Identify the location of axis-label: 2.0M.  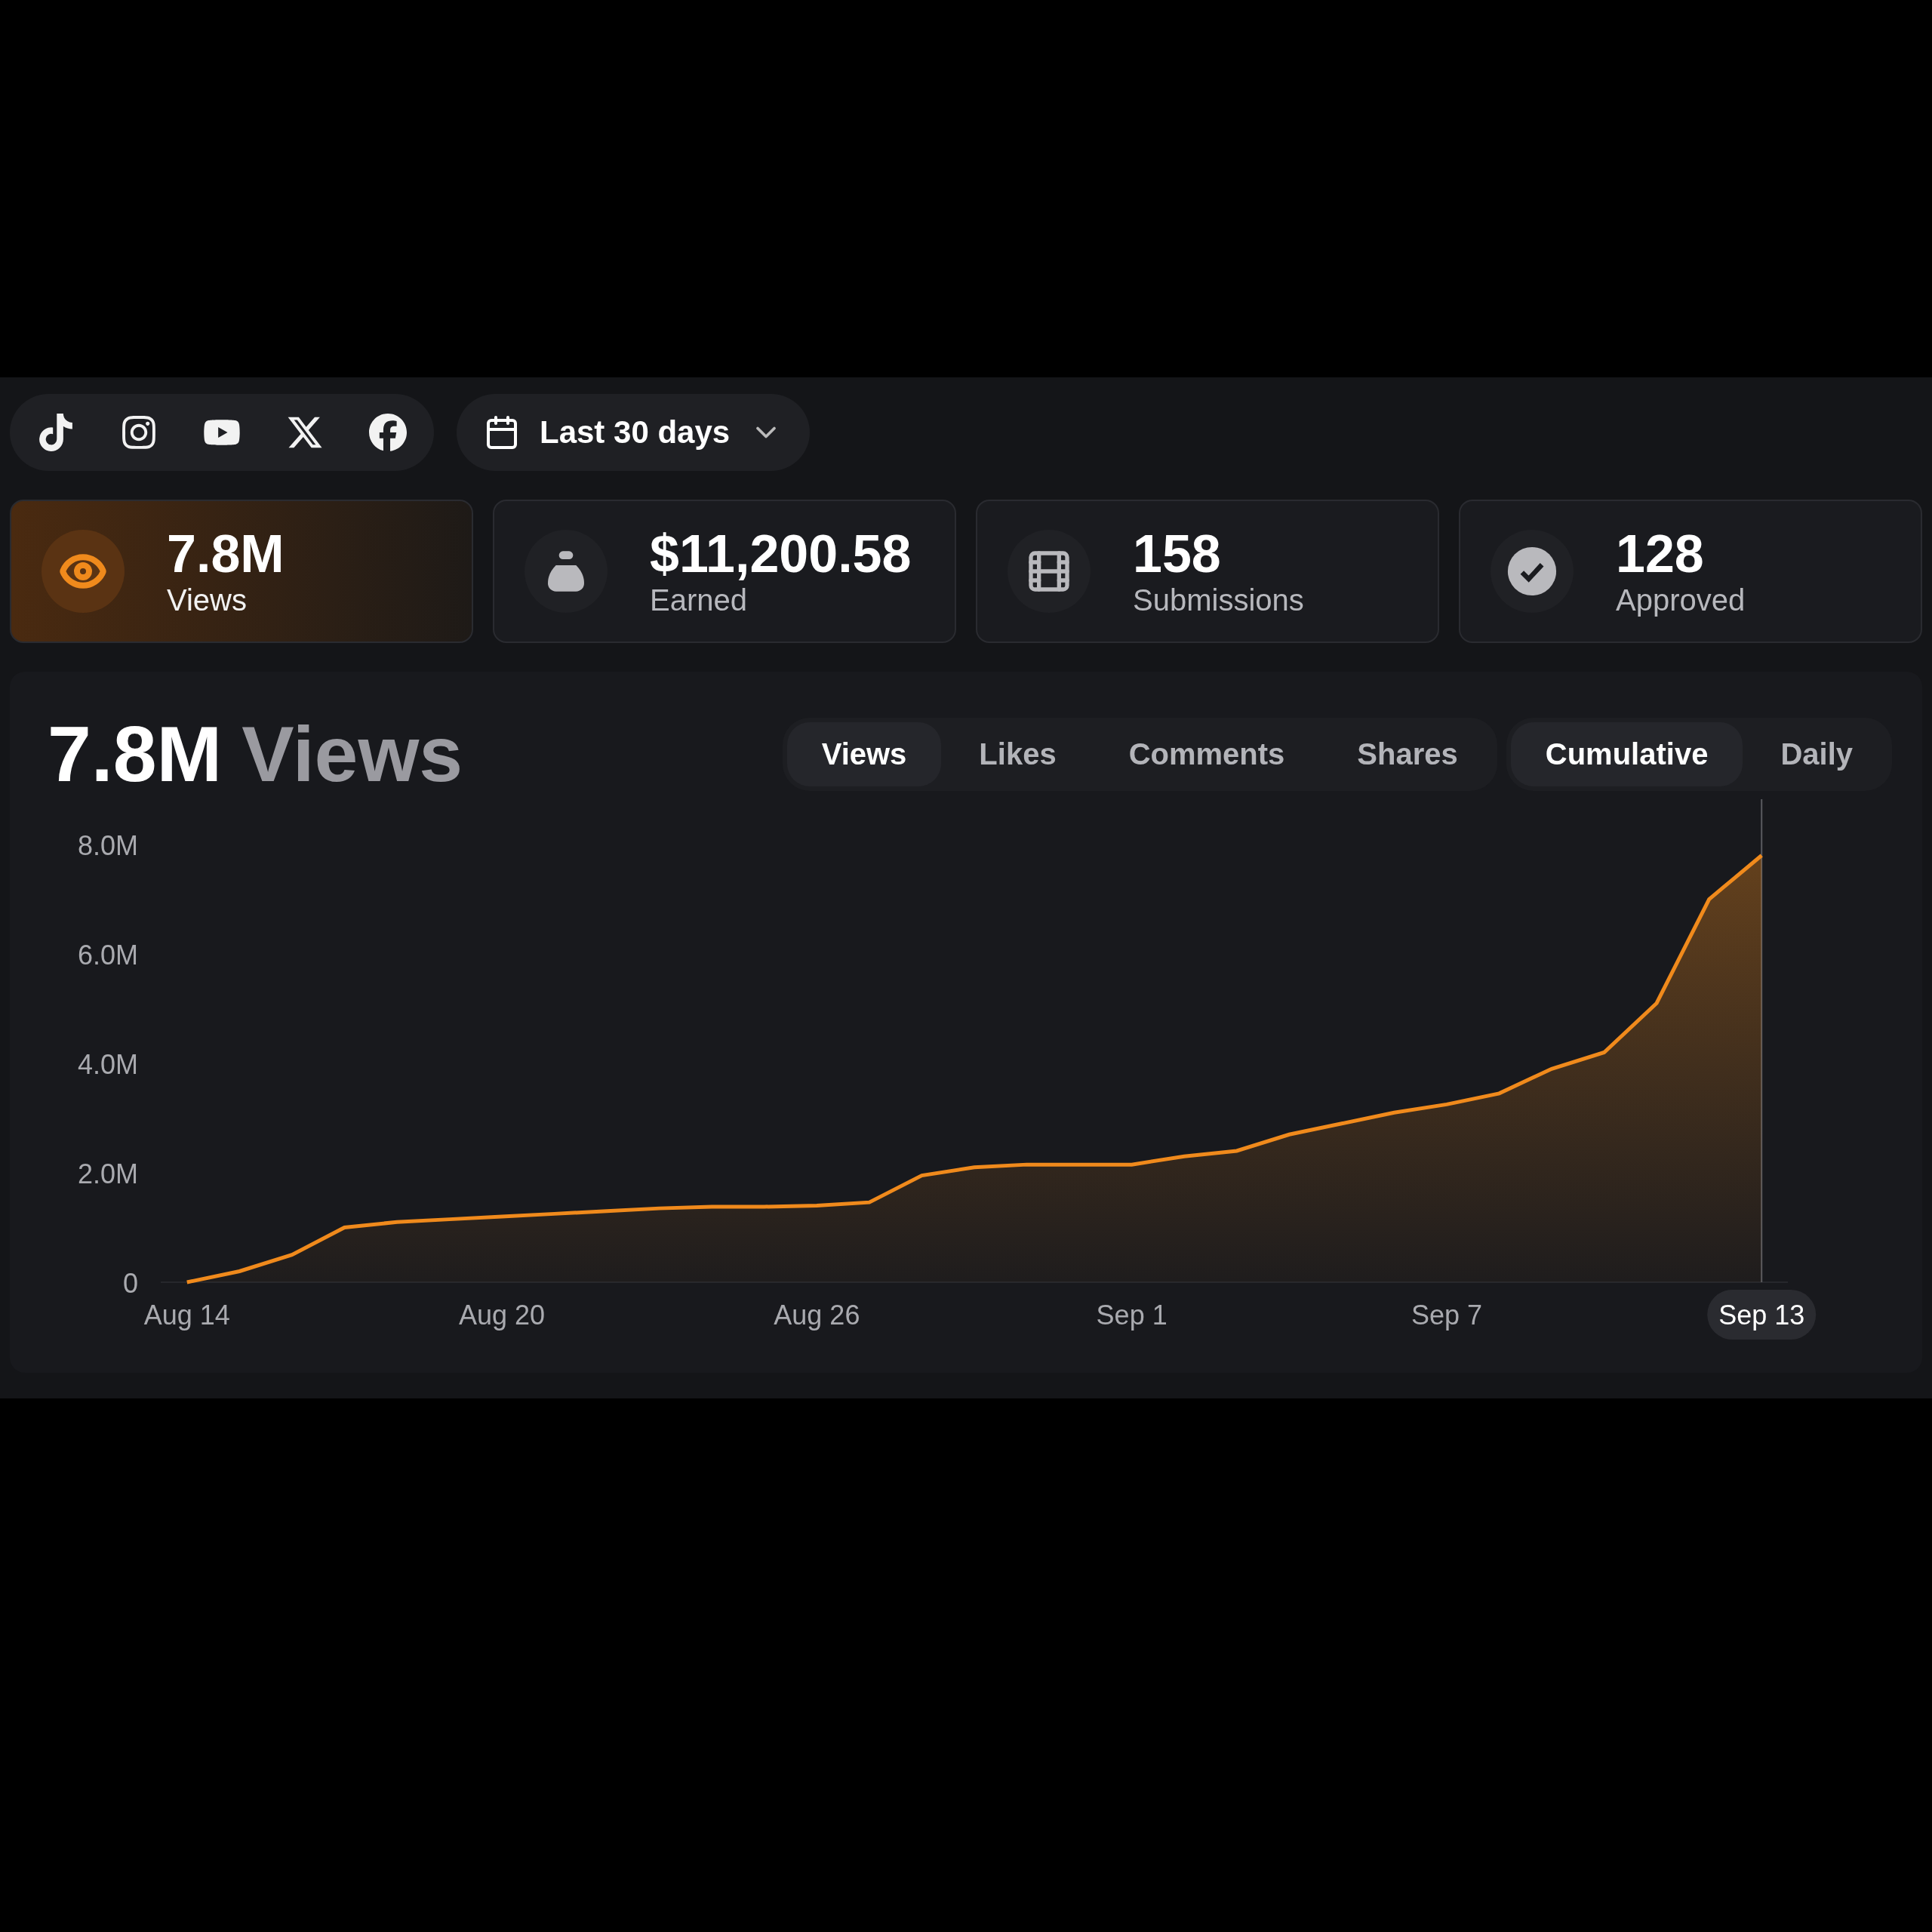
(107, 1173).